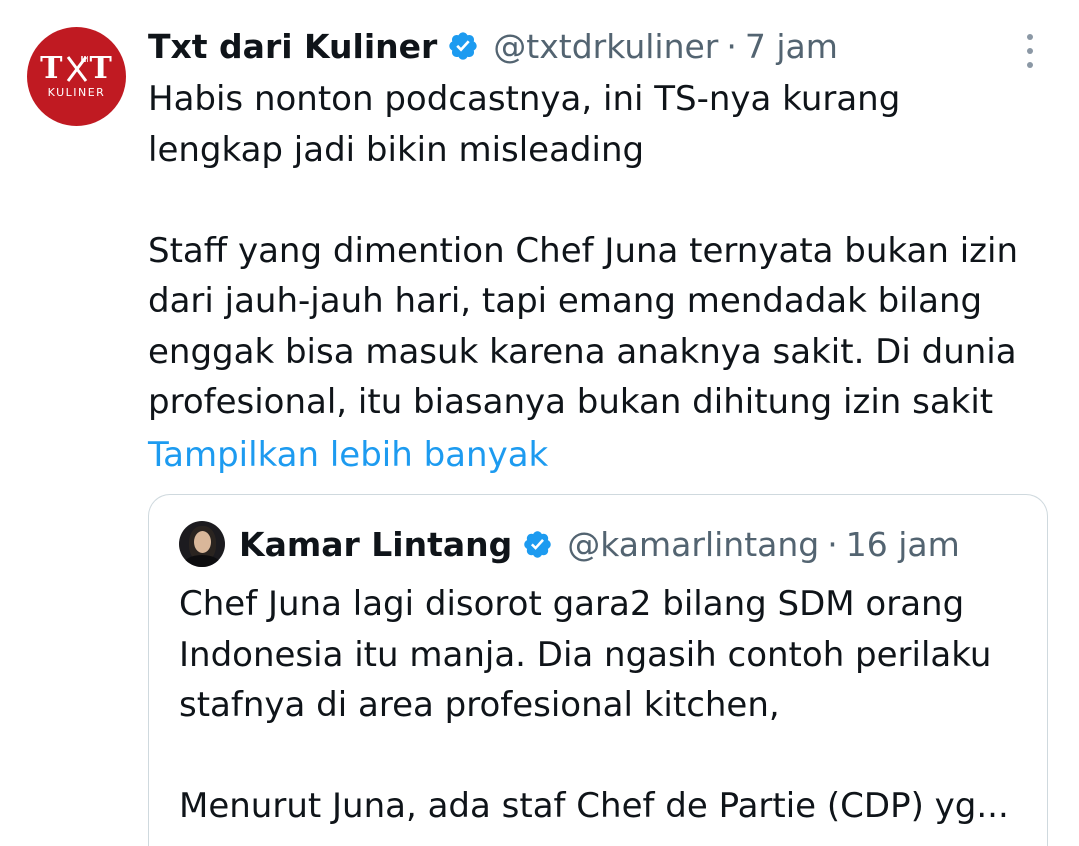 The width and height of the screenshot is (1079, 846). What do you see at coordinates (1030, 51) in the screenshot?
I see `more-vertical-icon` at bounding box center [1030, 51].